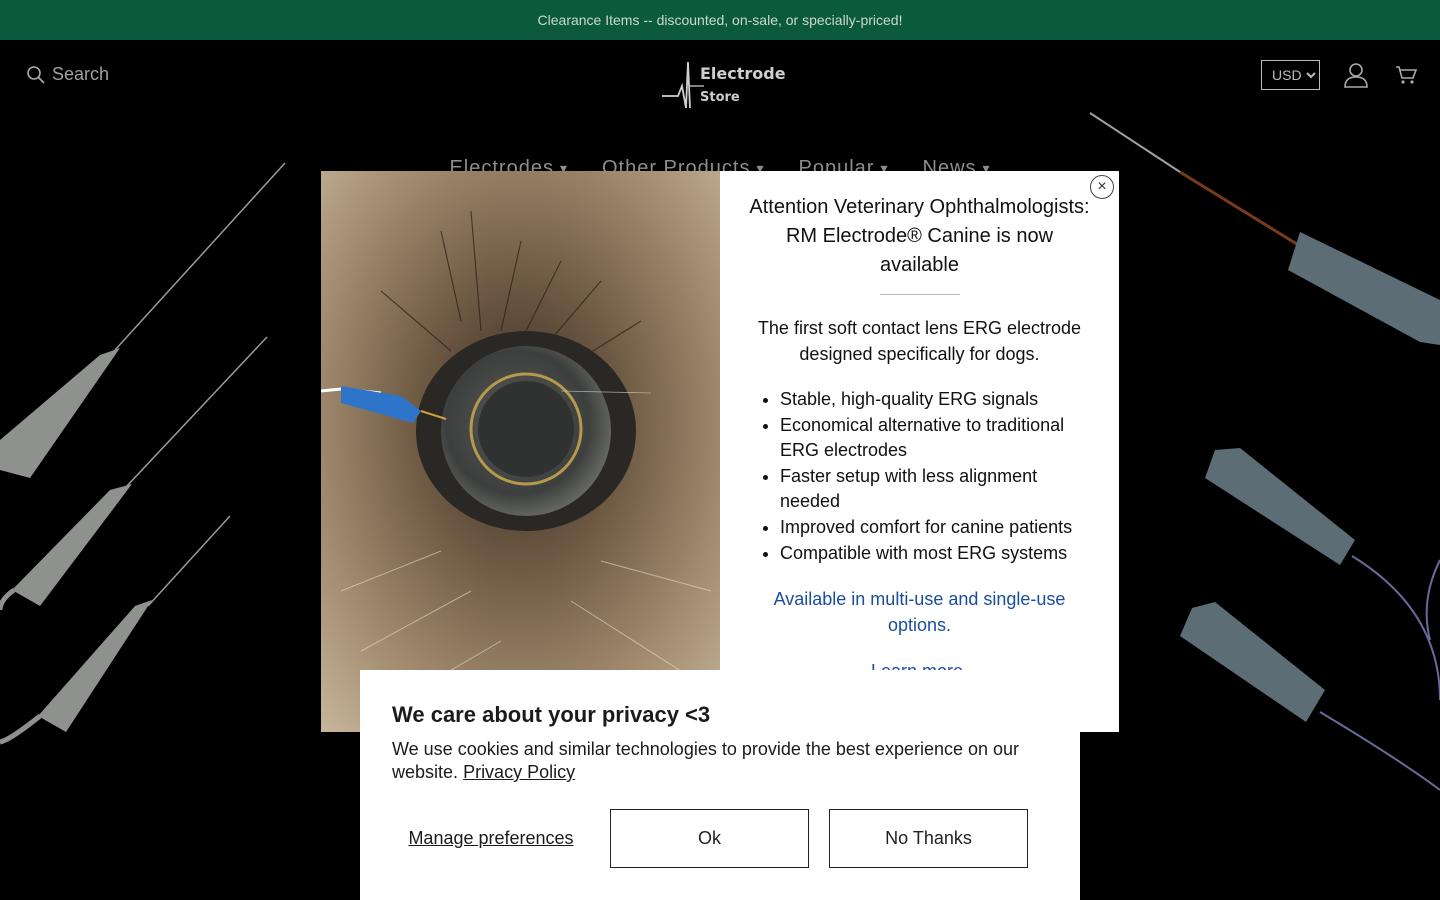  Describe the element at coordinates (919, 294) in the screenshot. I see `title-divider` at that location.